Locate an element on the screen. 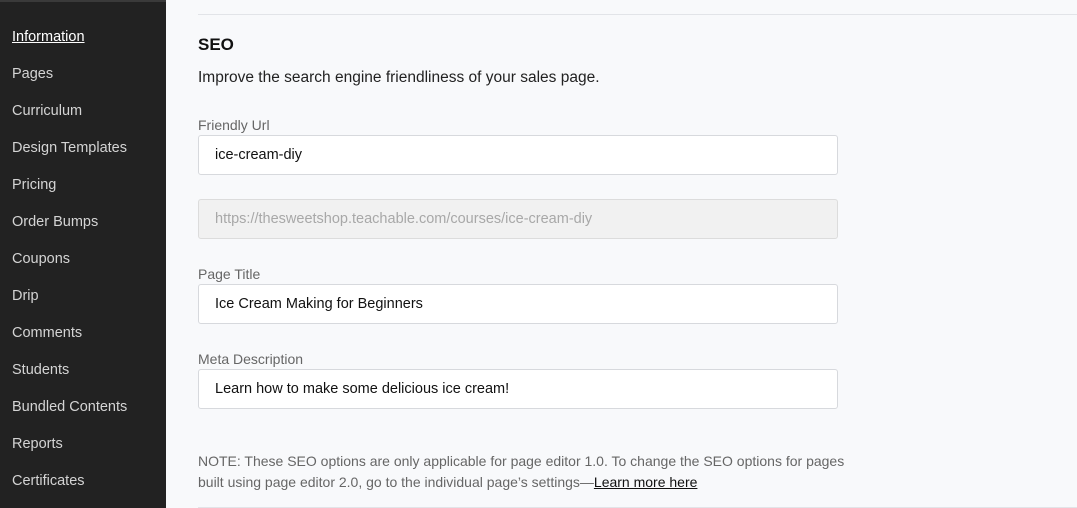 Image resolution: width=1077 pixels, height=508 pixels. friendly-url-input is located at coordinates (518, 155).